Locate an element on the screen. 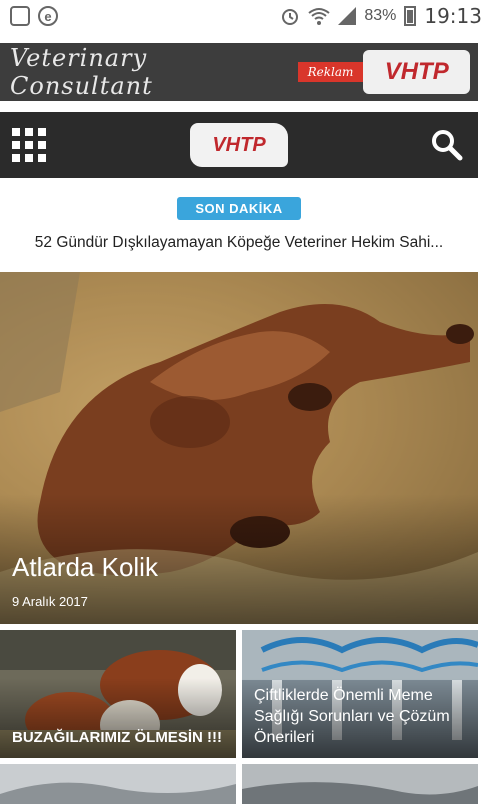 This screenshot has height=804, width=500. site-logo: VHTP is located at coordinates (239, 145).